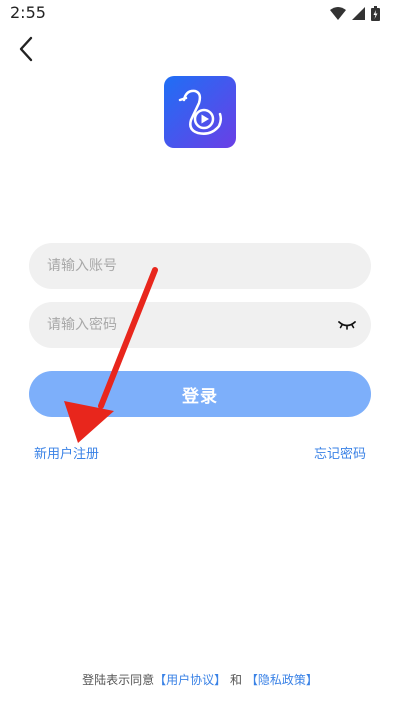 This screenshot has width=400, height=711. I want to click on account-field-container, so click(200, 266).